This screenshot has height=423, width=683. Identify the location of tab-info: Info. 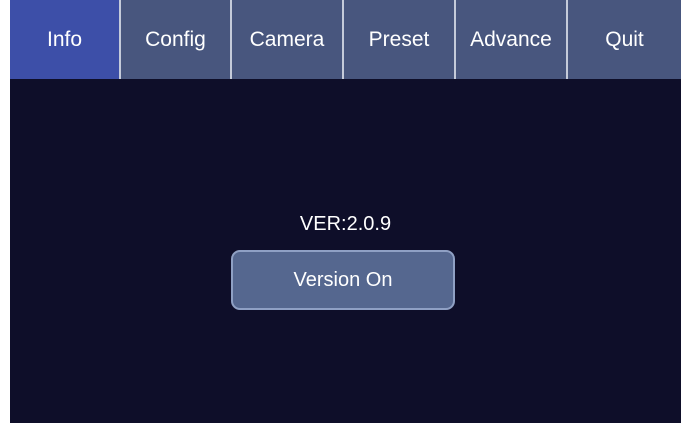
(65, 39).